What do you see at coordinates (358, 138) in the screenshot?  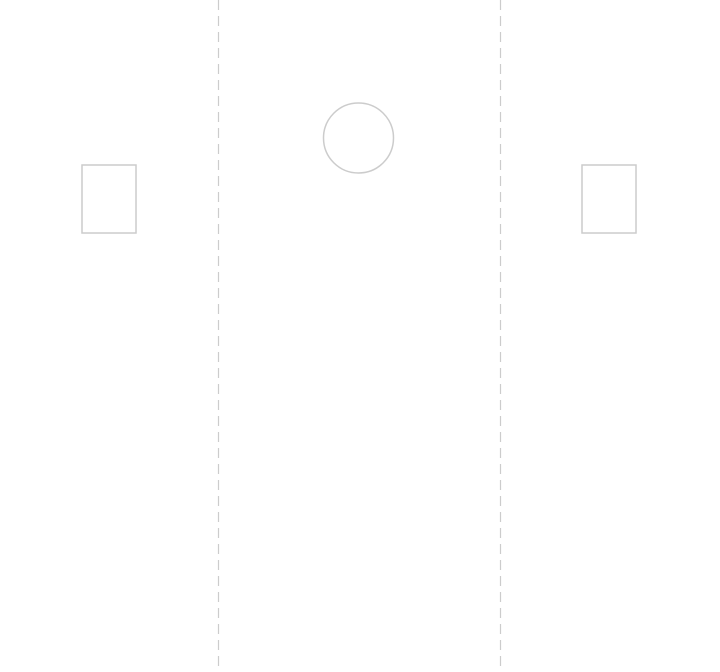 I see `center-circle-marker` at bounding box center [358, 138].